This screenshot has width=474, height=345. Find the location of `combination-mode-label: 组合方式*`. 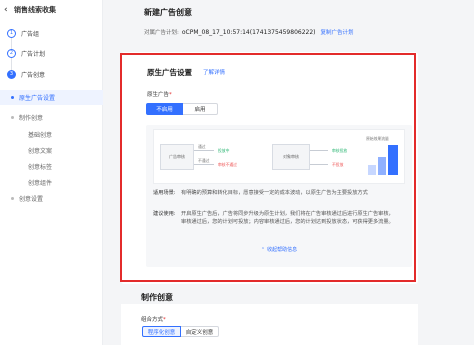

combination-mode-label: 组合方式* is located at coordinates (153, 319).